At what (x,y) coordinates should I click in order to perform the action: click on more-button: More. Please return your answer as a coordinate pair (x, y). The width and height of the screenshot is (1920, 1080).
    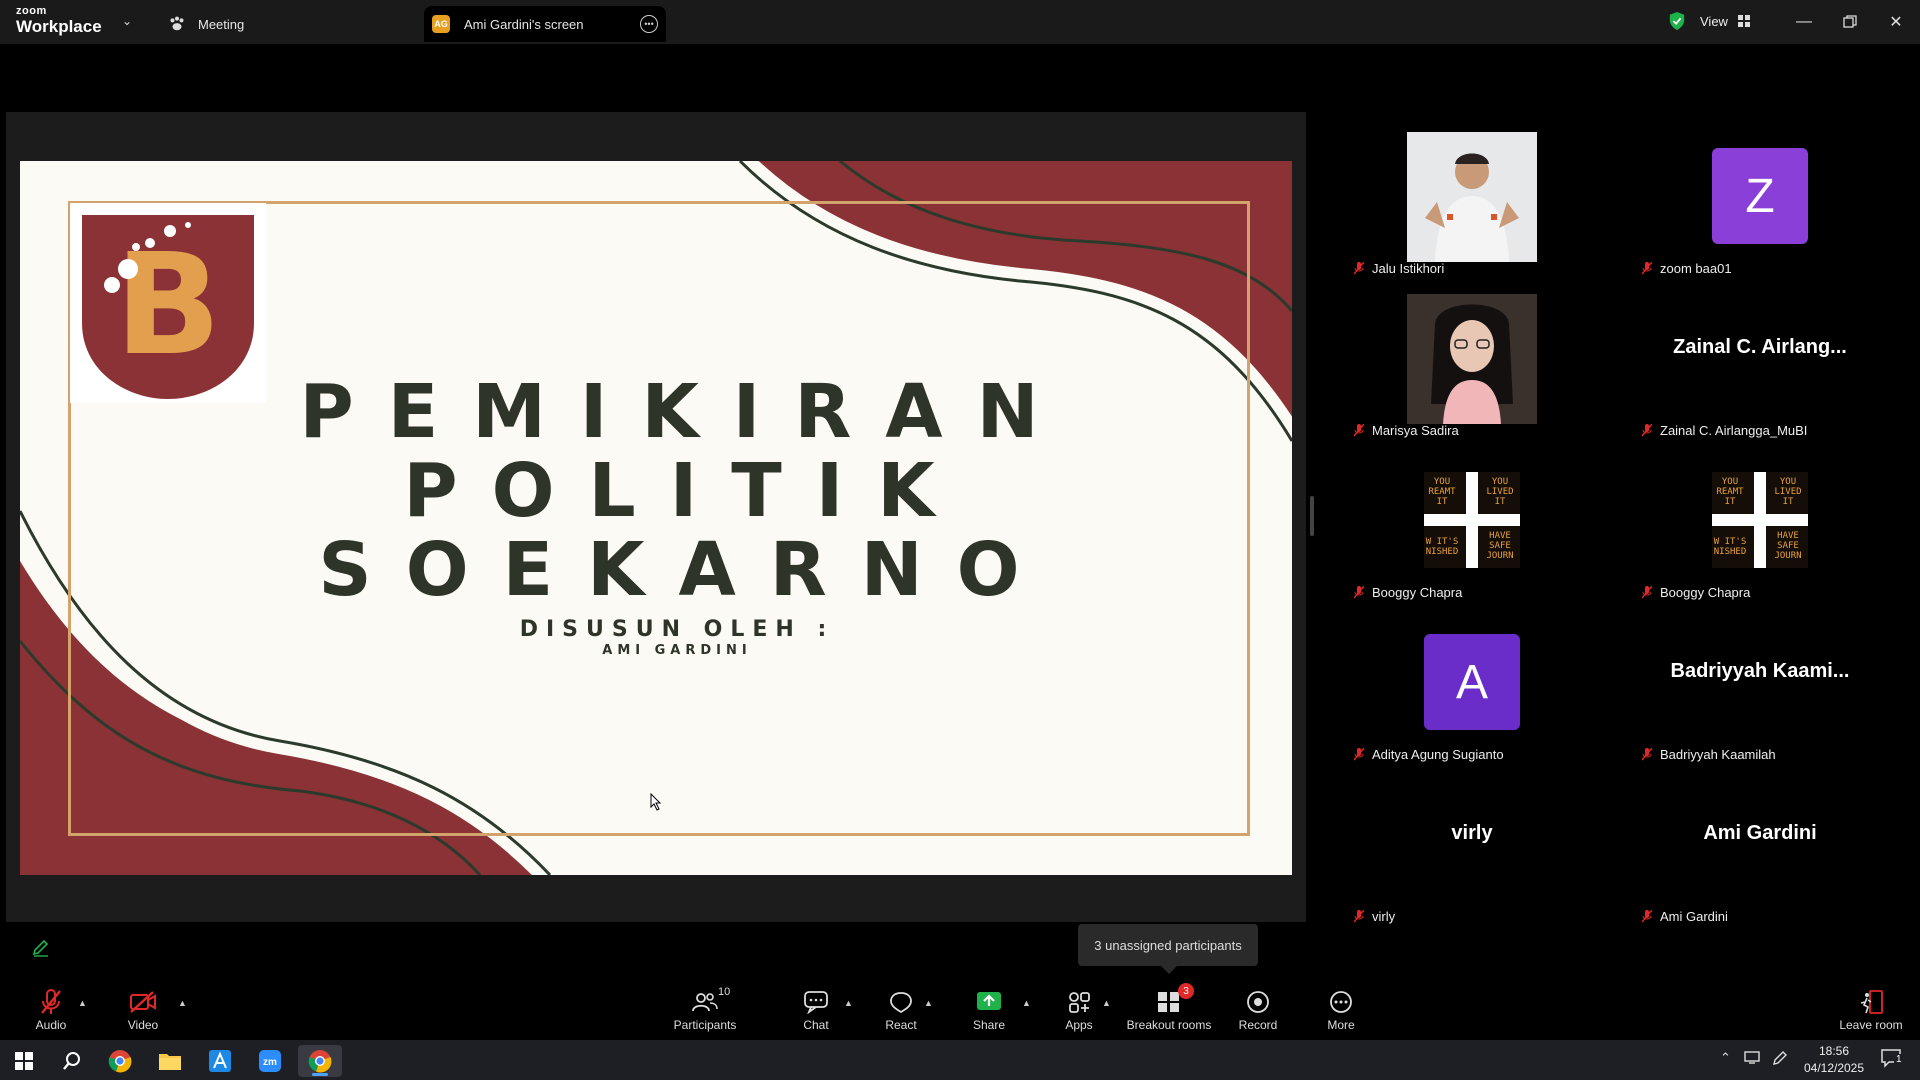
    Looking at the image, I should click on (1341, 1010).